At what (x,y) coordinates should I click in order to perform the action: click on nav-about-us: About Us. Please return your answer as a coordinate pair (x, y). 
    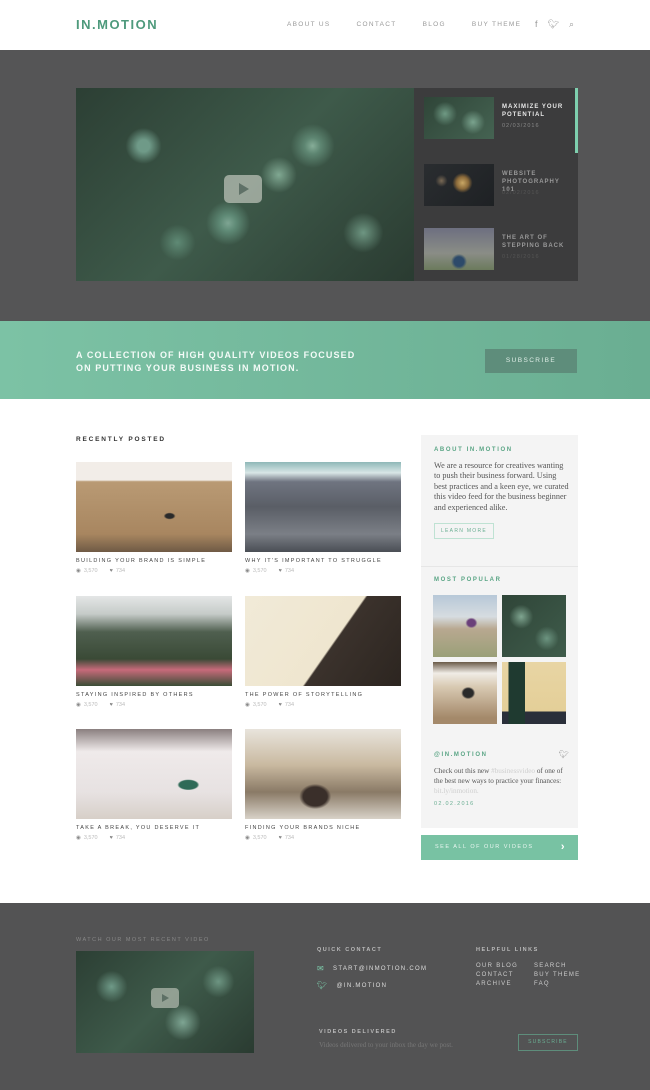
    Looking at the image, I should click on (309, 24).